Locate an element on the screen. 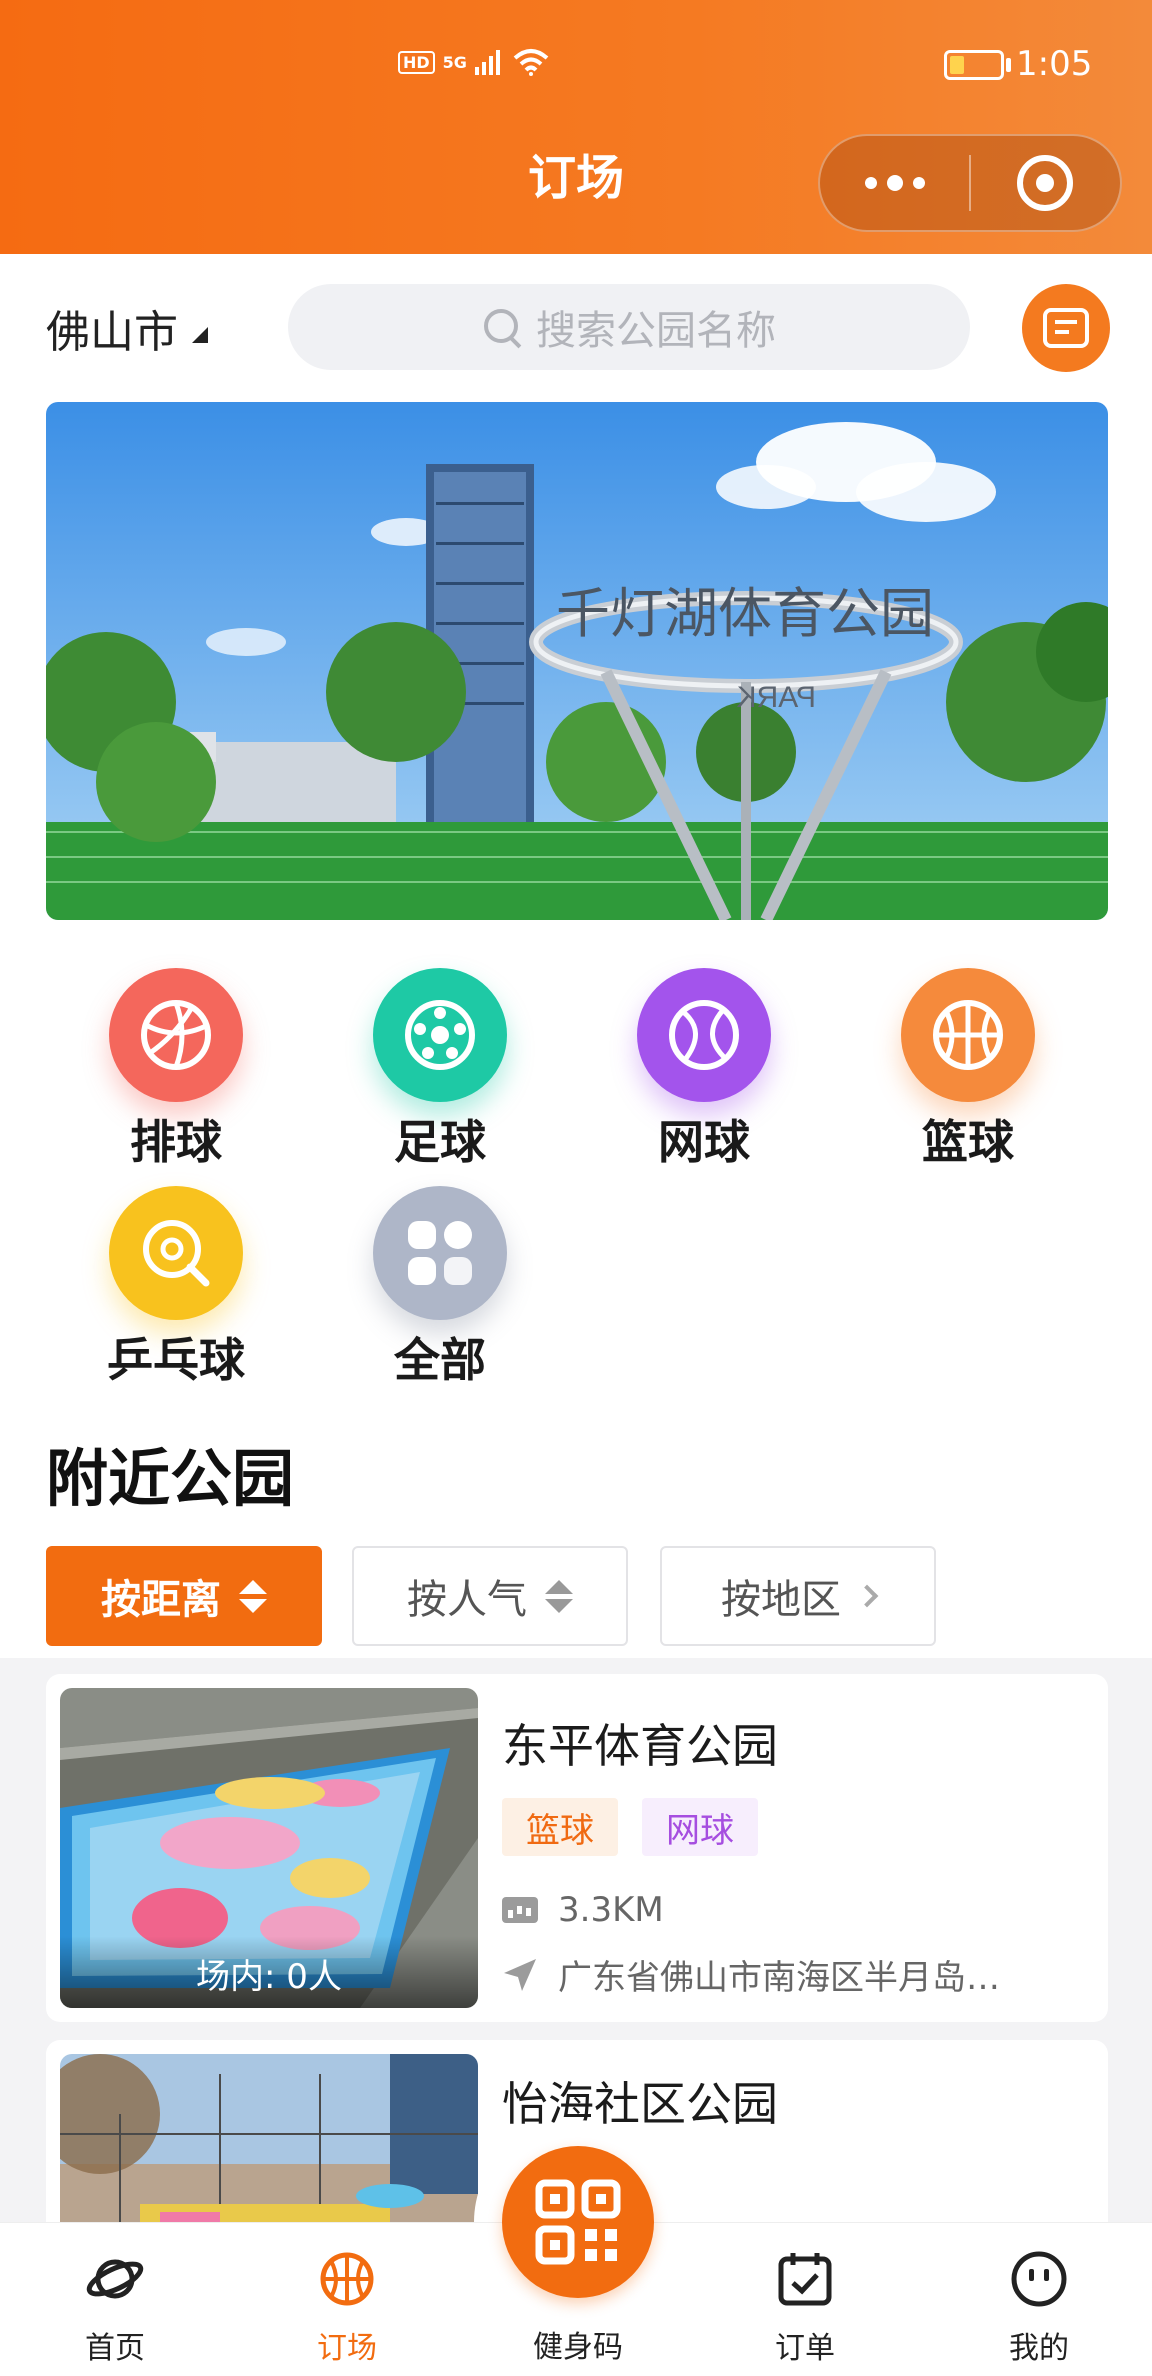 The height and width of the screenshot is (2376, 1152). sort-by-distance-button: 按距离 is located at coordinates (184, 1596).